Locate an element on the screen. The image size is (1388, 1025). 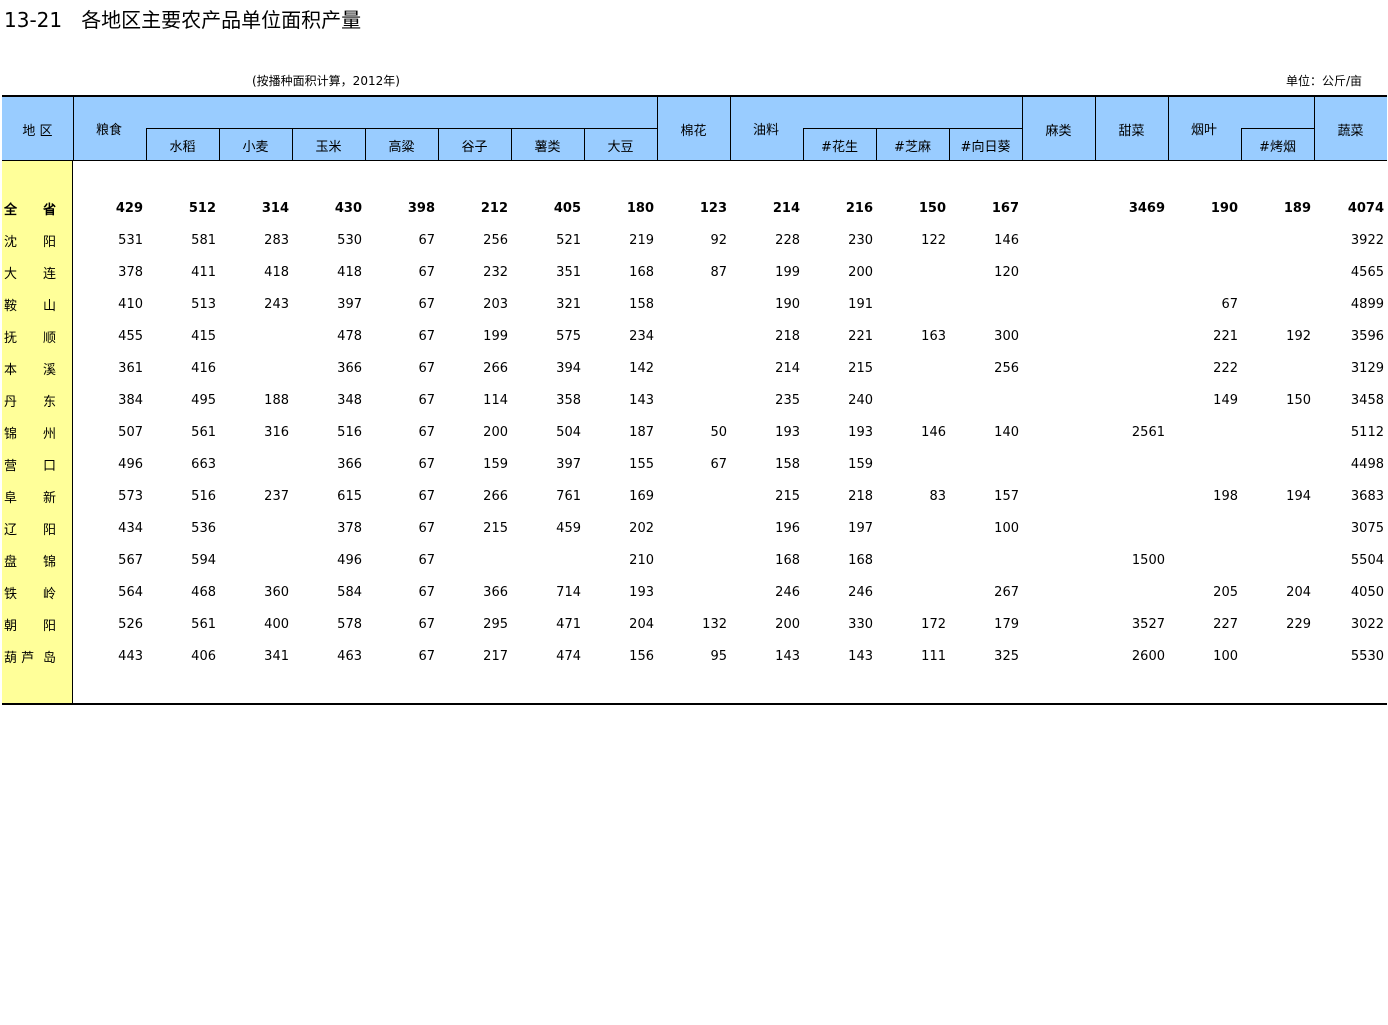
table-cell: 218 is located at coordinates (787, 336).